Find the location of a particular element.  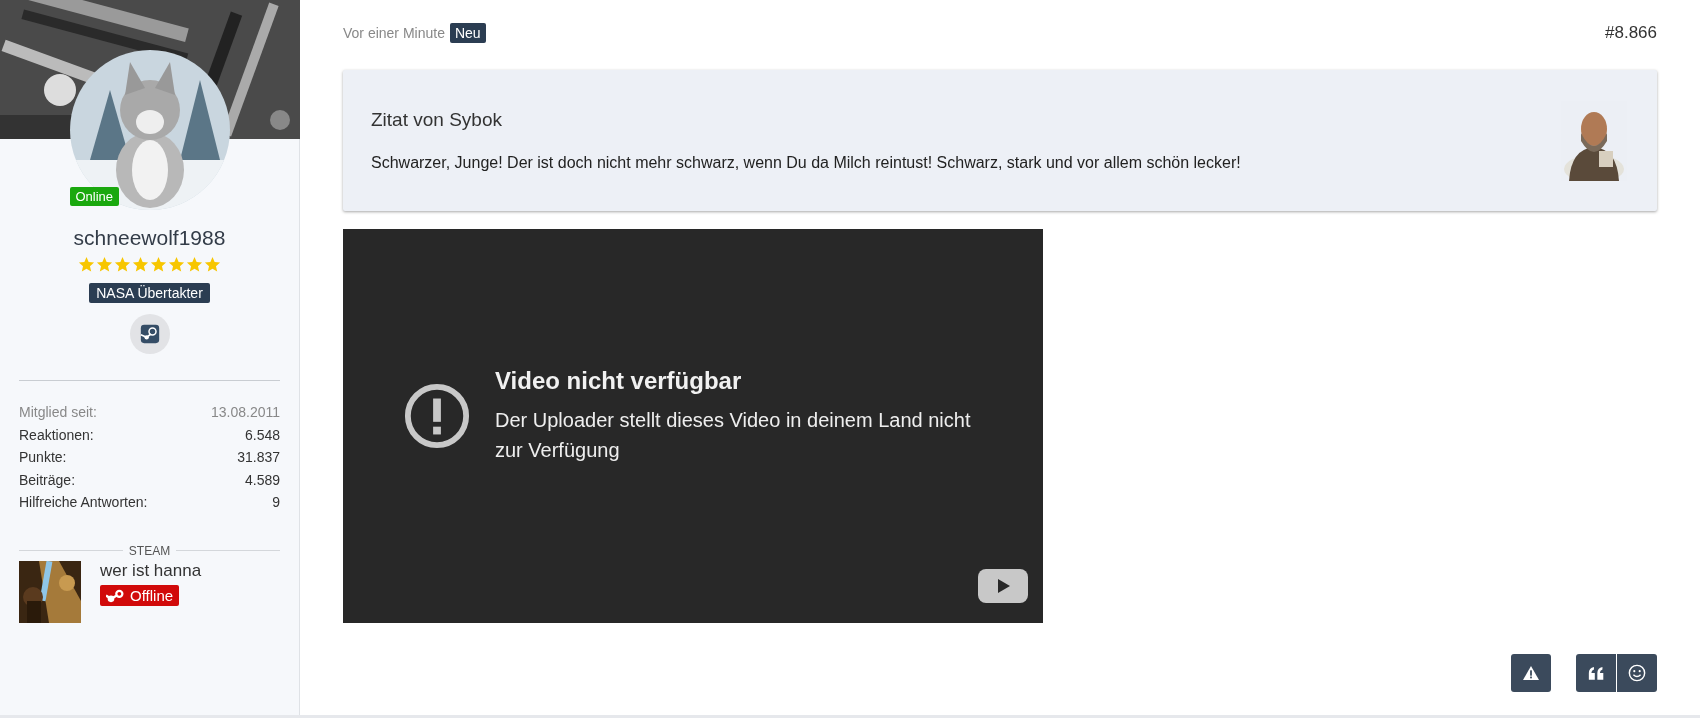

stat-label: Mitglied seit: is located at coordinates (58, 412).